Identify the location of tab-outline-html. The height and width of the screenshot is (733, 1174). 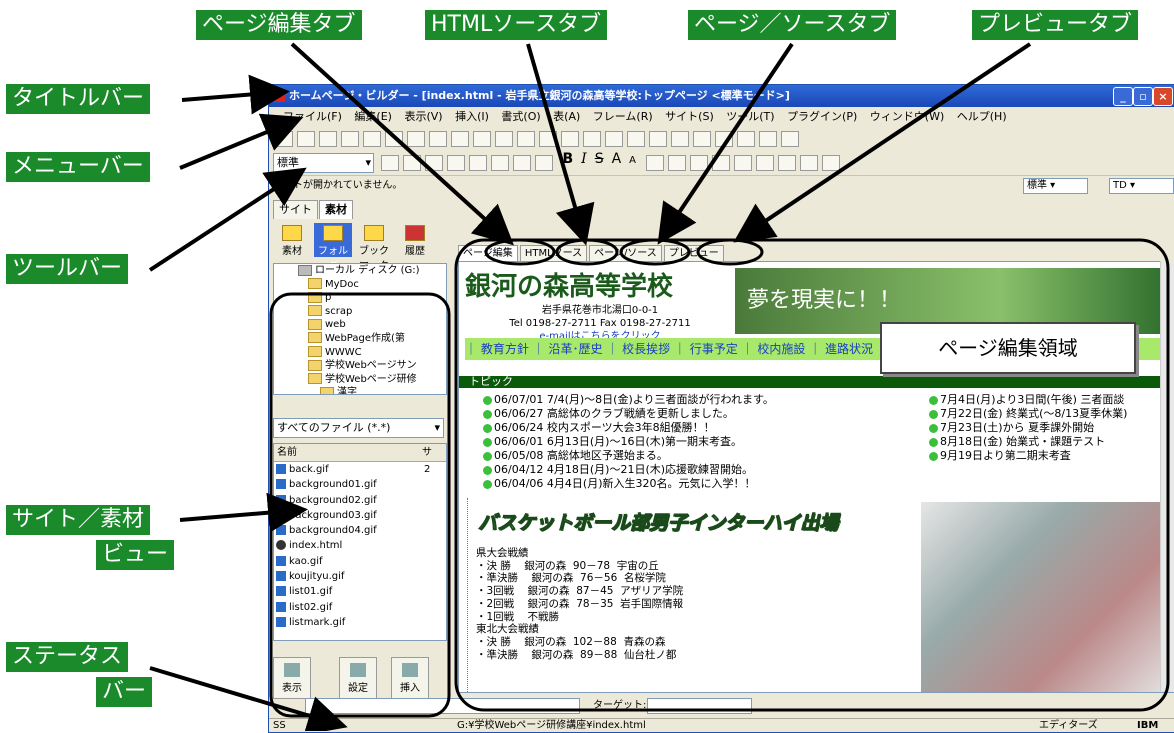
(587, 252).